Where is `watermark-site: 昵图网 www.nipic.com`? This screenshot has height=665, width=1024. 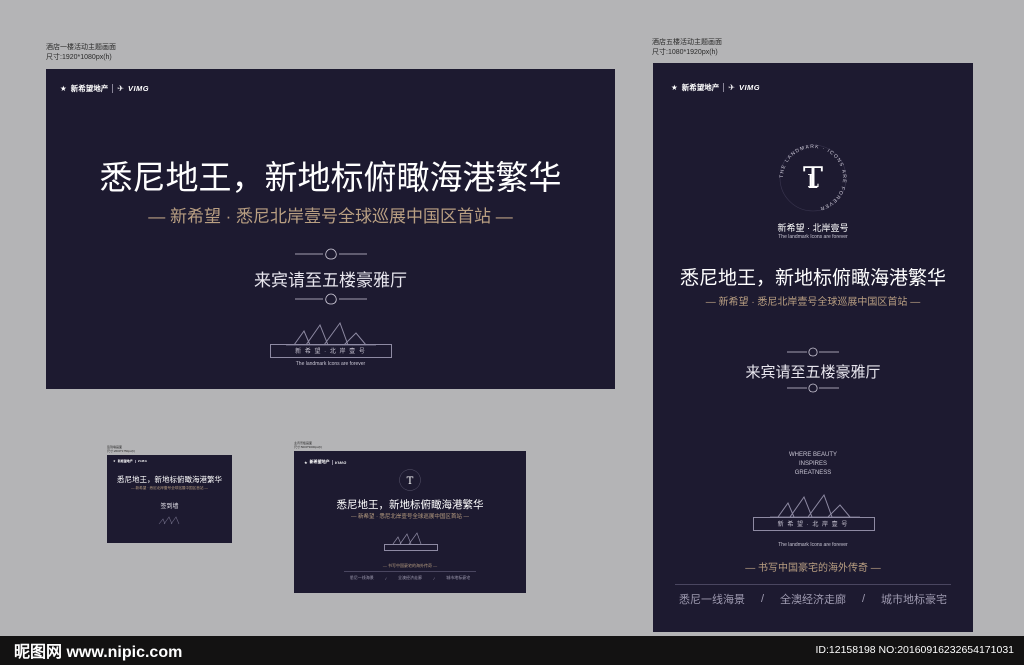
watermark-site: 昵图网 www.nipic.com is located at coordinates (98, 652).